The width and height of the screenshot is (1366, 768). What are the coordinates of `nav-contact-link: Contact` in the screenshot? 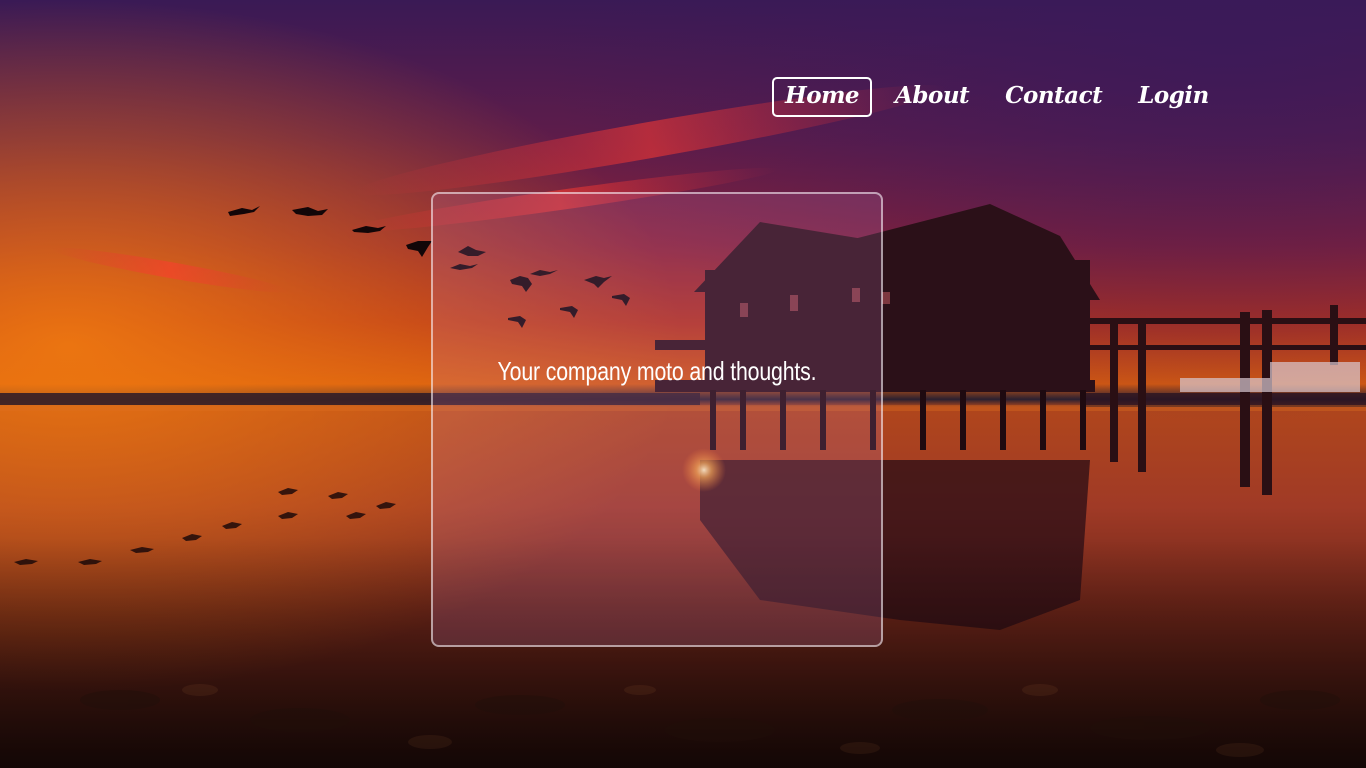 It's located at (1053, 97).